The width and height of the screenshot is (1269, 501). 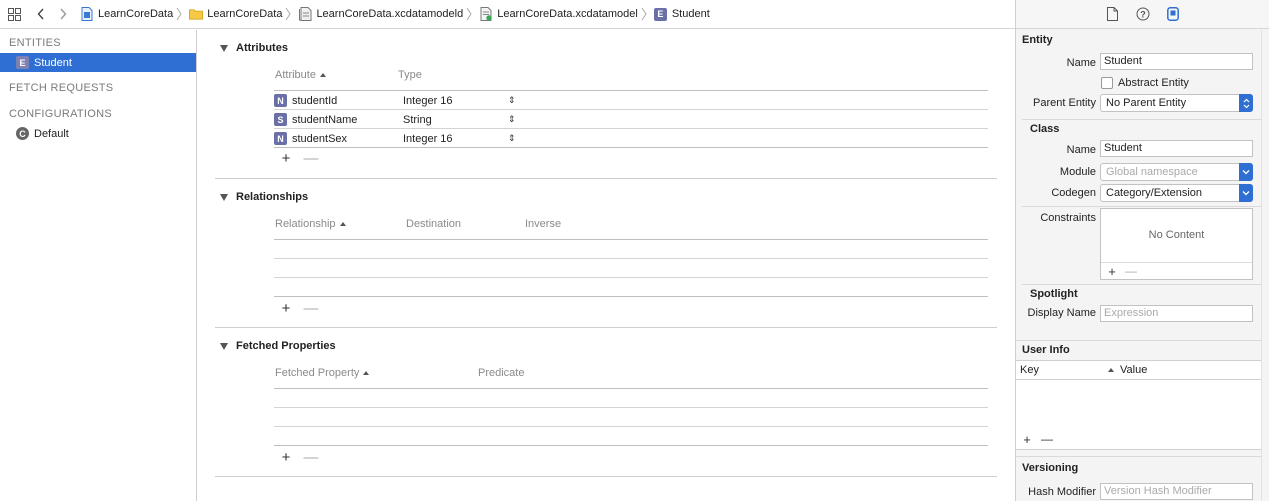 I want to click on attributes-title: Attributes, so click(x=262, y=48).